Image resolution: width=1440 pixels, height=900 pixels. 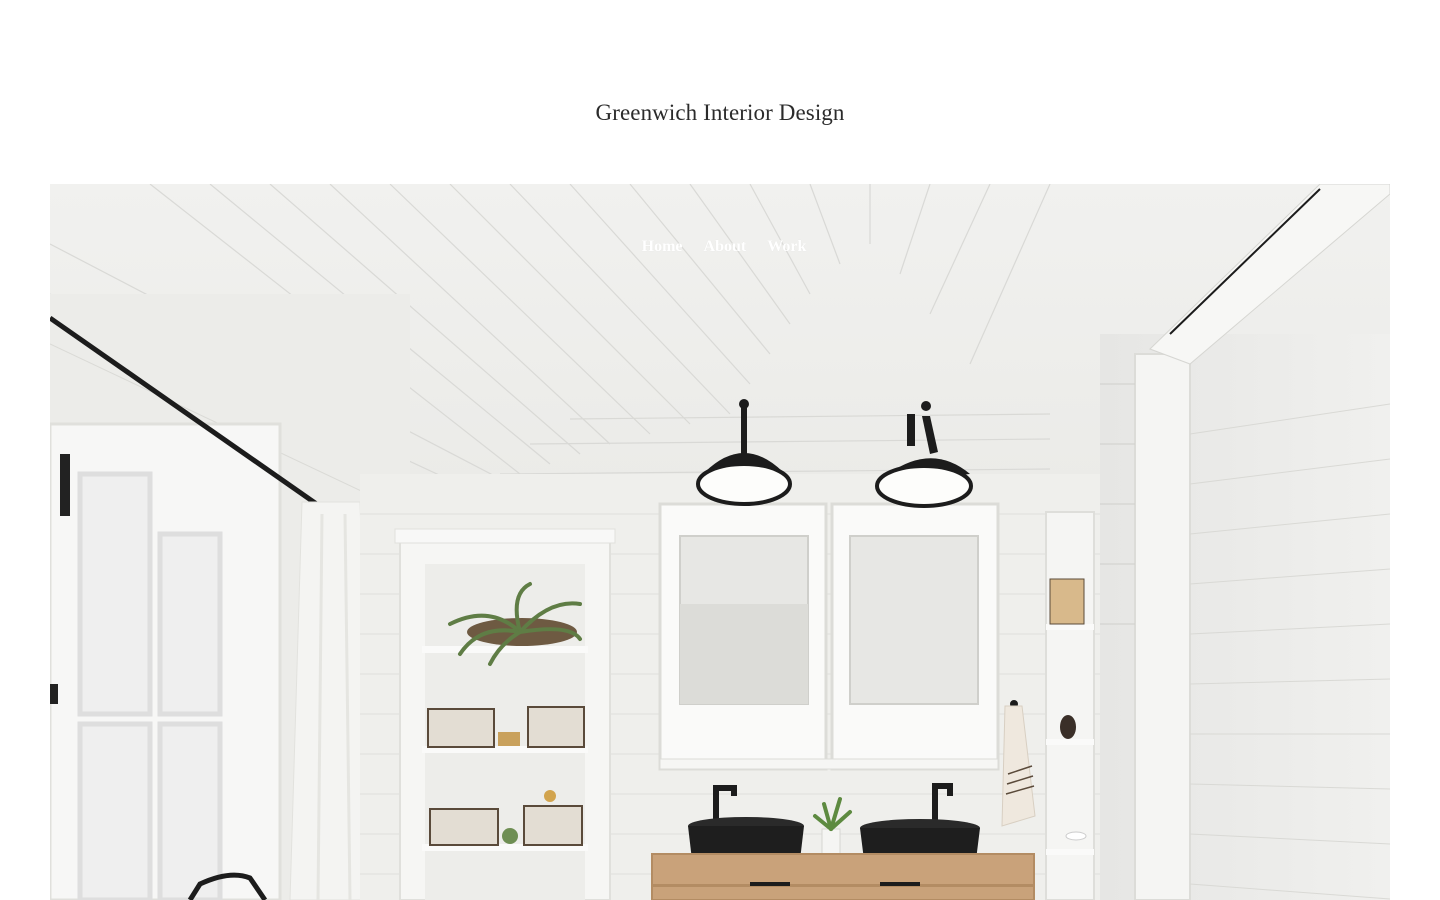 I want to click on site-title: Greenwich Interior Design, so click(x=720, y=113).